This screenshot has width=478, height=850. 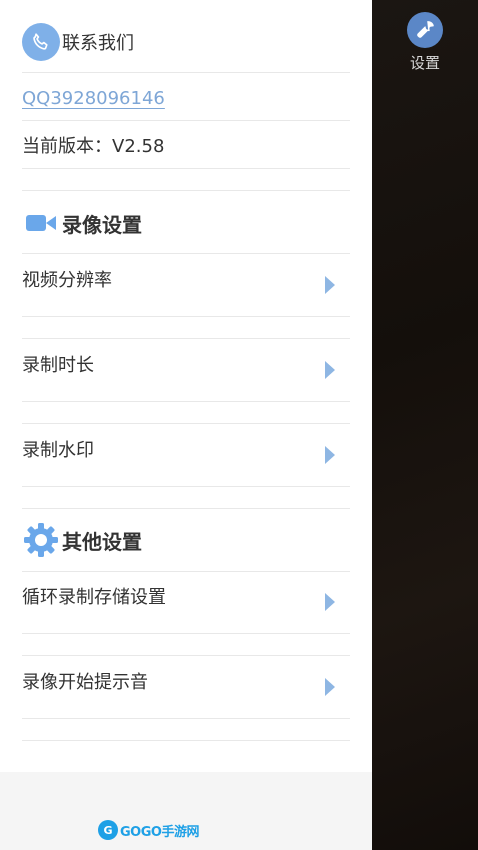 I want to click on setting-item-label: 录制时长, so click(x=58, y=365).